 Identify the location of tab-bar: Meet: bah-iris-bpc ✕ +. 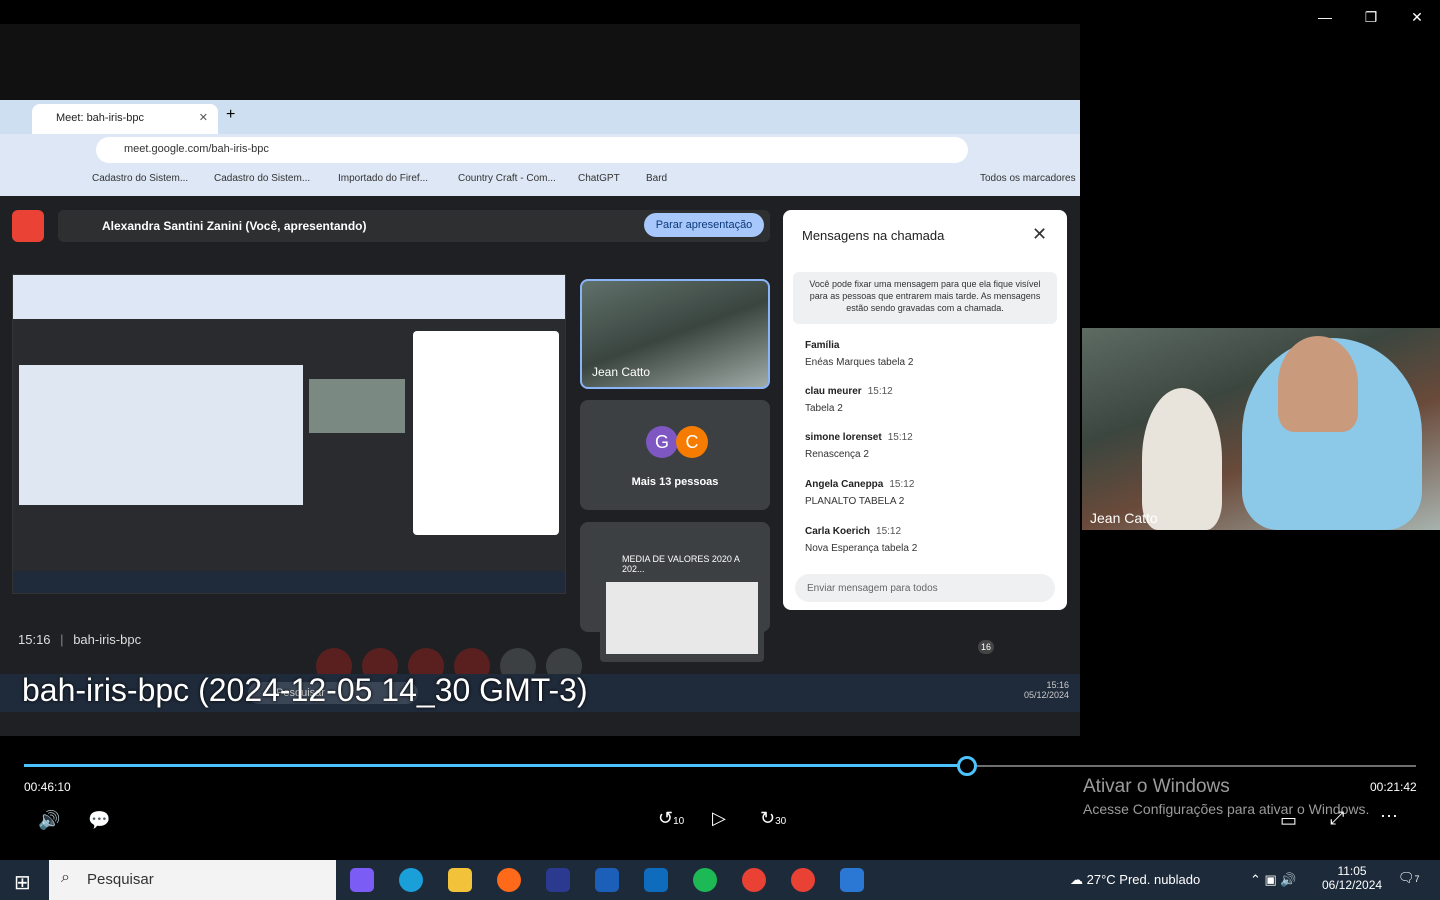
(540, 117).